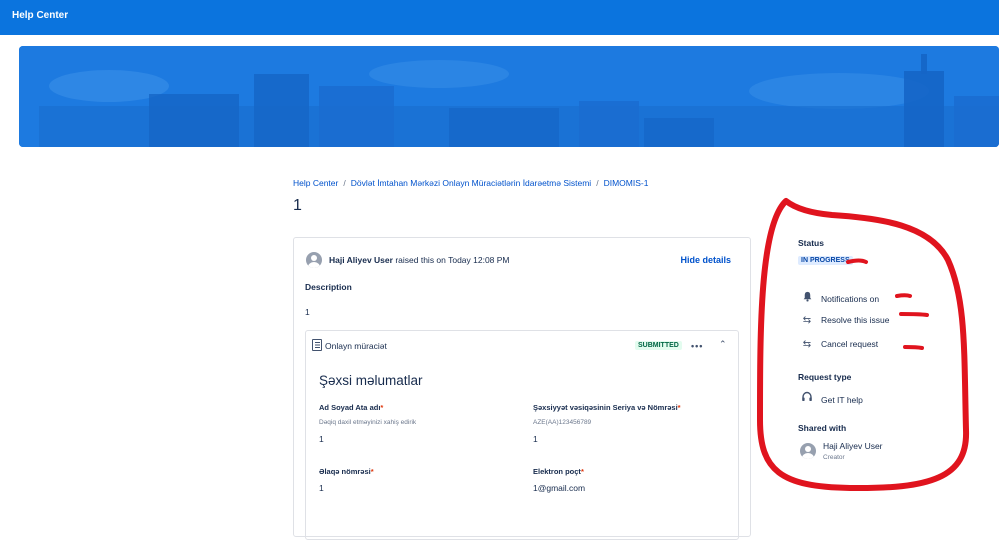 The image size is (999, 540). I want to click on form-header: Onlayn müraciət SUBMITTED ••• ⌃, so click(522, 346).